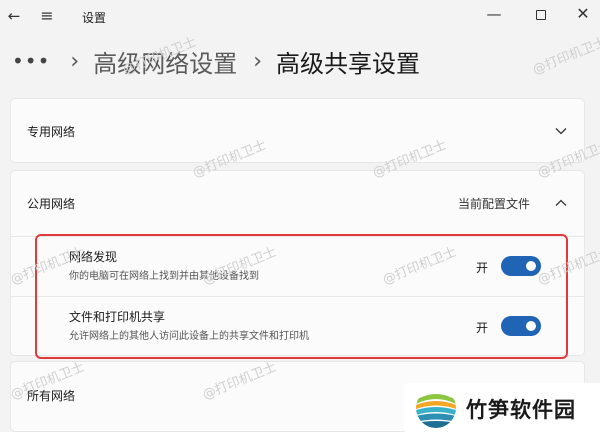  What do you see at coordinates (164, 276) in the screenshot?
I see `setting-description: 你的电脑可在网络上找到并由其他设备找到` at bounding box center [164, 276].